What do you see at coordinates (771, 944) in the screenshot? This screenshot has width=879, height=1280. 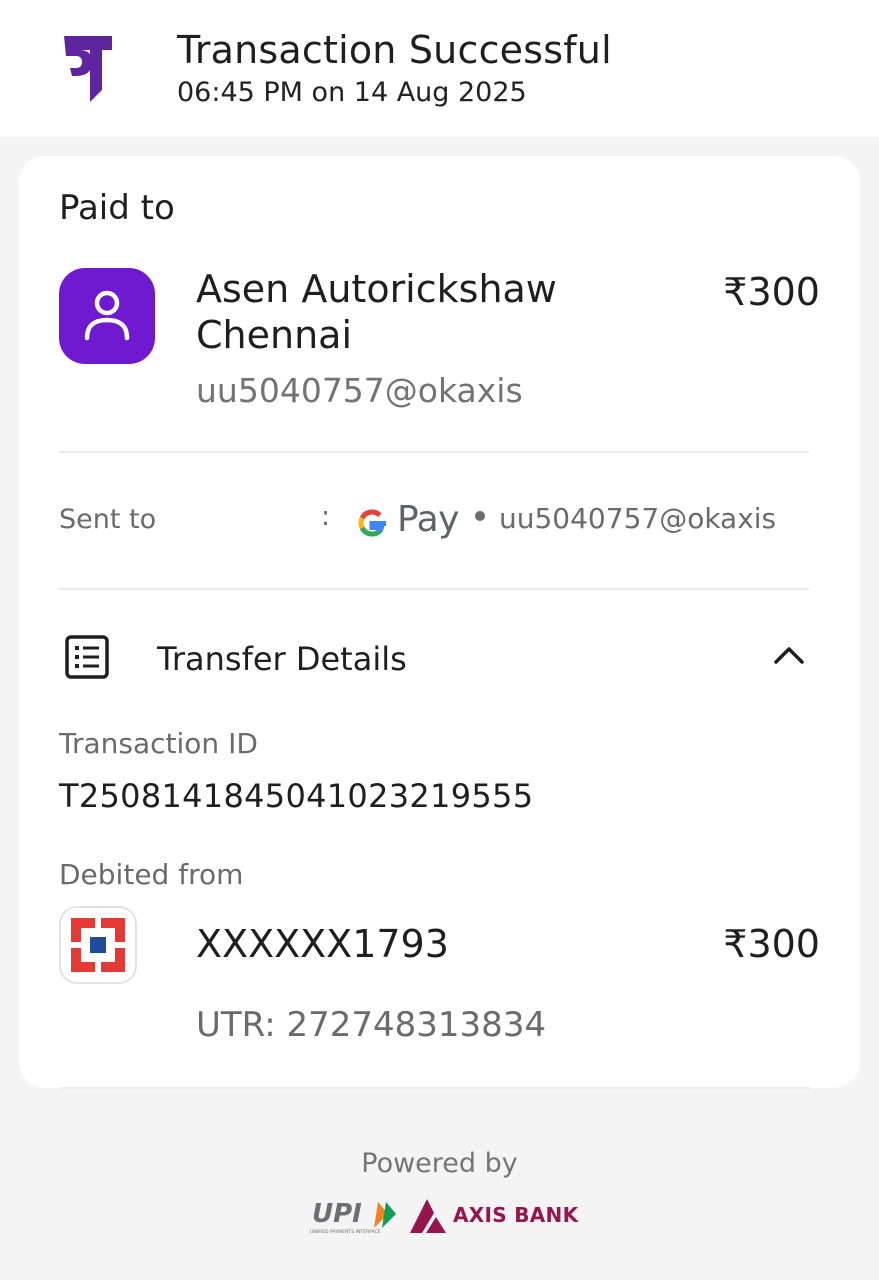 I see `debit-amount: ₹300` at bounding box center [771, 944].